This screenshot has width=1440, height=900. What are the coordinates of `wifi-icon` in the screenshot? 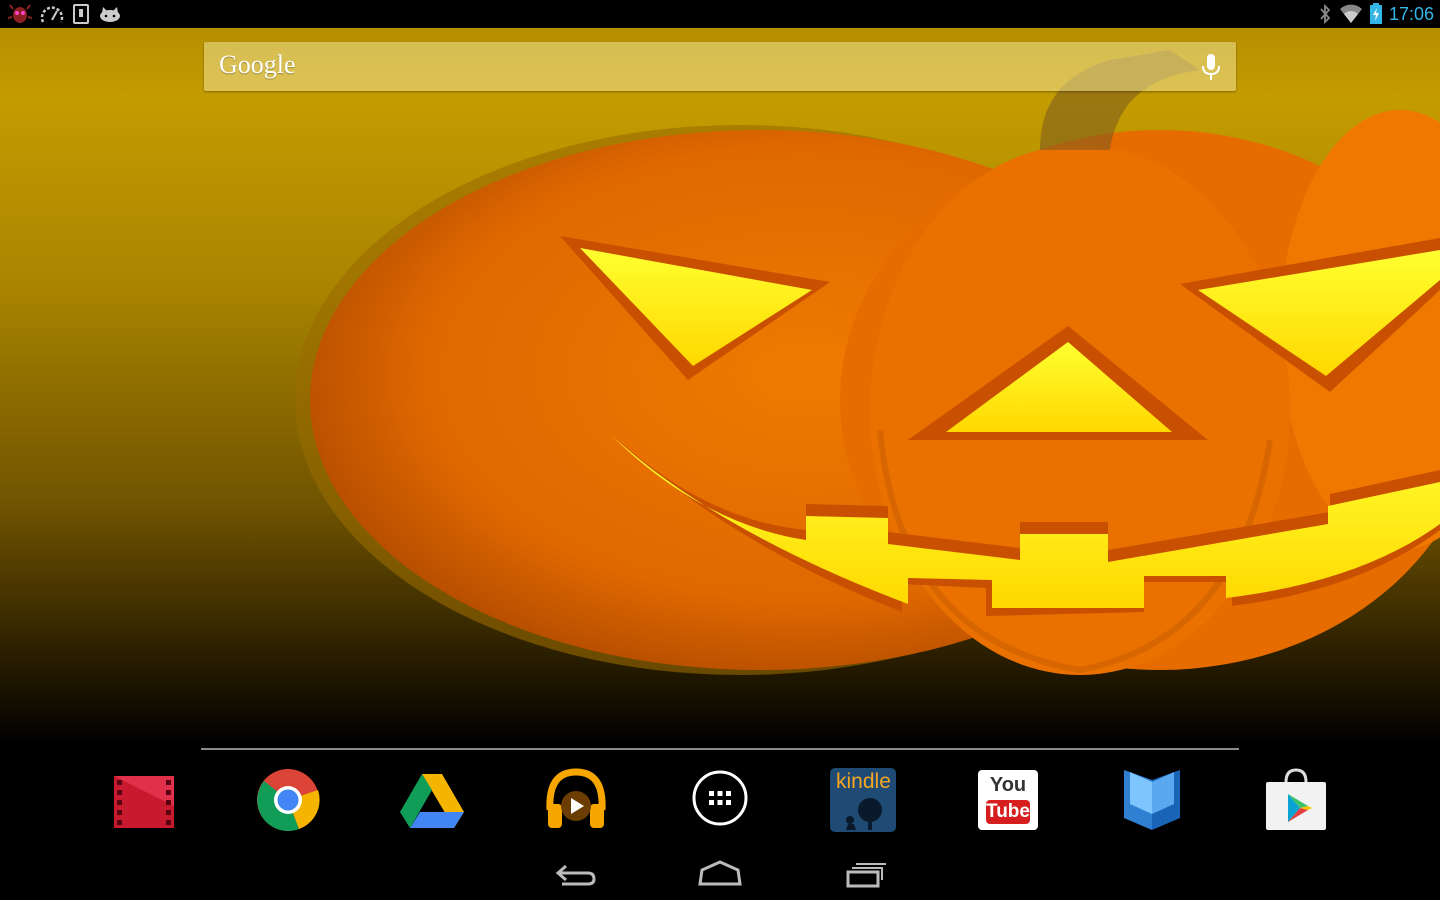 It's located at (1350, 13).